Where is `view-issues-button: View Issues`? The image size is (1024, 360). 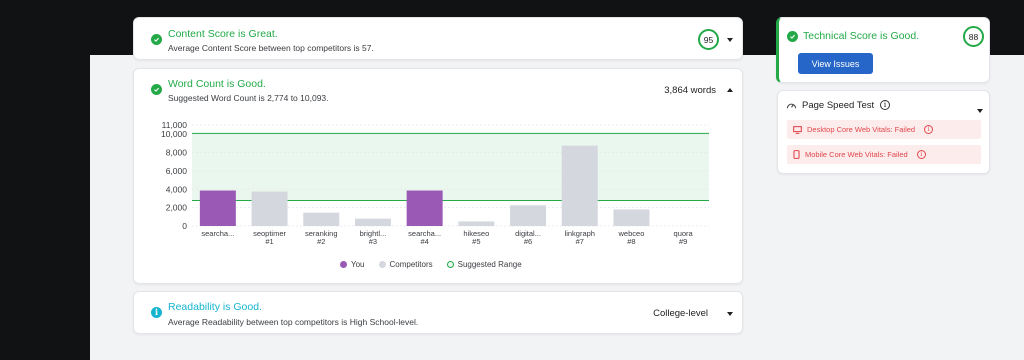
view-issues-button: View Issues is located at coordinates (835, 63).